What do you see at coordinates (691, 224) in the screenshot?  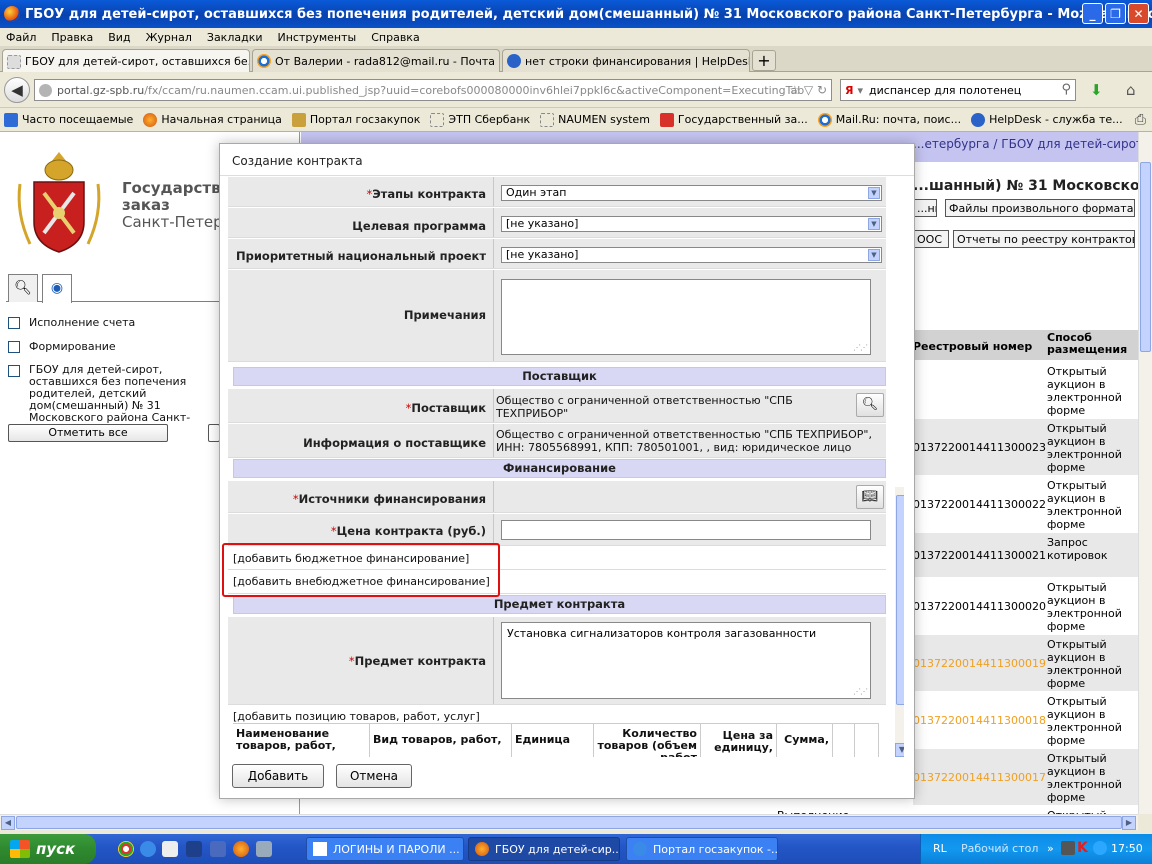 I see `program-select: [не указано] ▼` at bounding box center [691, 224].